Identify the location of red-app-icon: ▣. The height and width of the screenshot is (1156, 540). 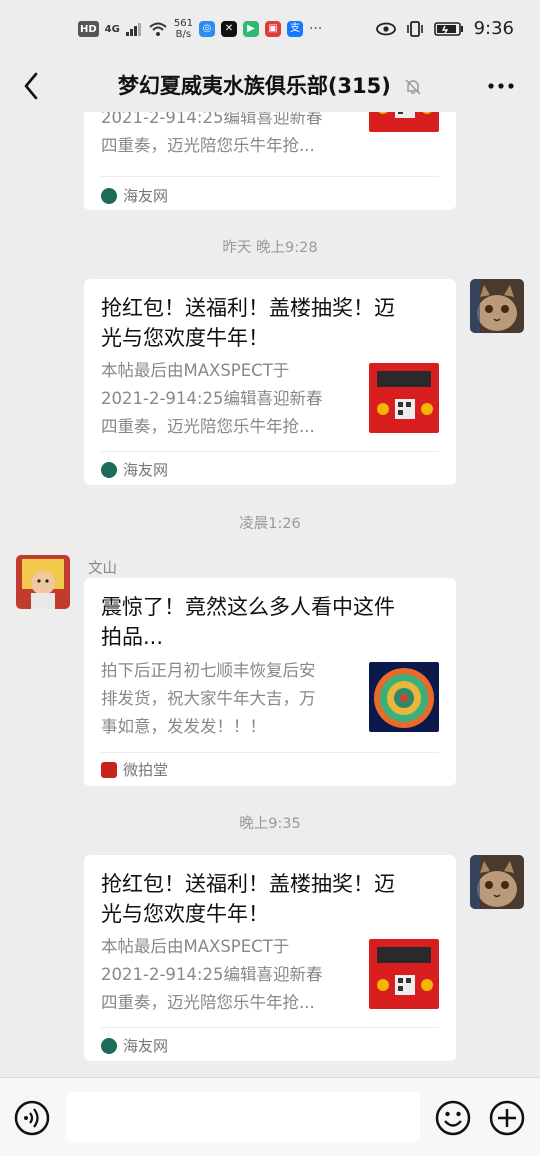
(272, 29).